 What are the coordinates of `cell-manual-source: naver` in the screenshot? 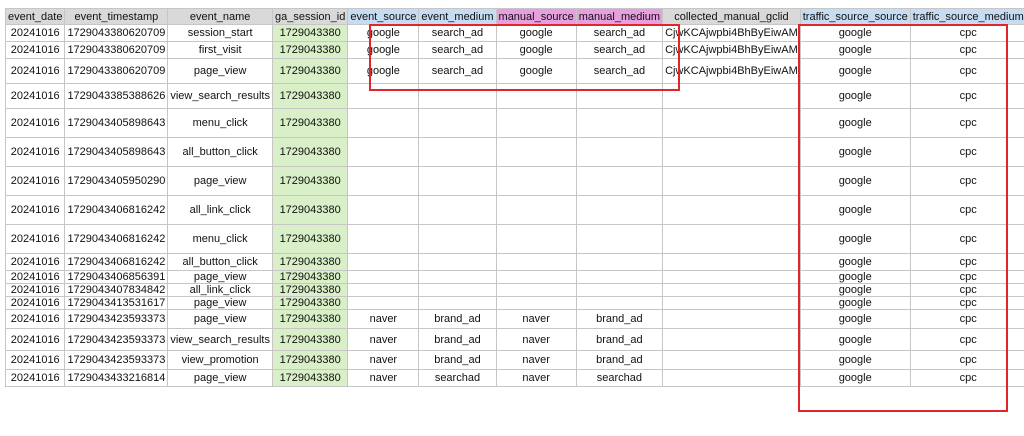 It's located at (536, 360).